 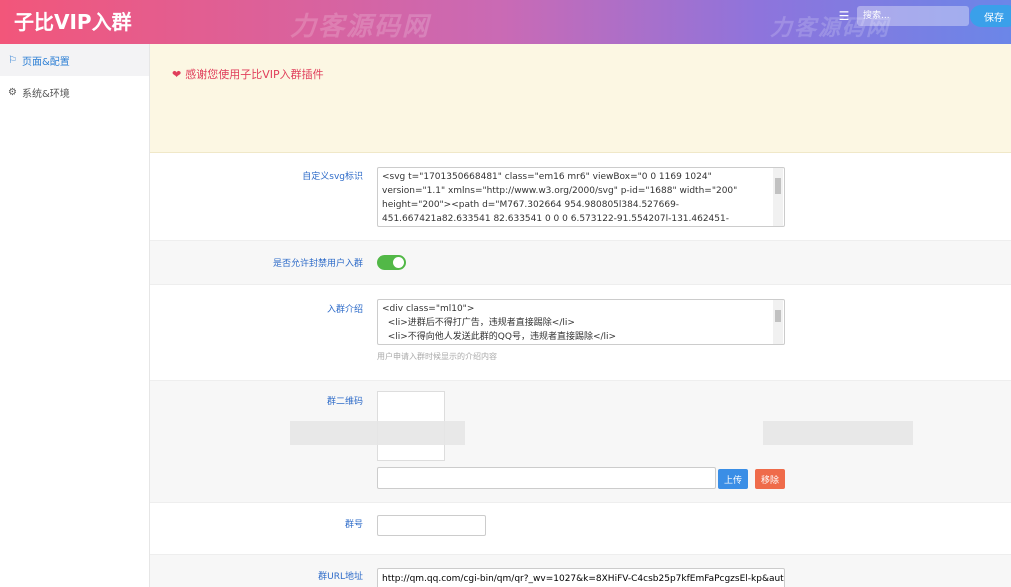 What do you see at coordinates (990, 16) in the screenshot?
I see `save-button: 保存` at bounding box center [990, 16].